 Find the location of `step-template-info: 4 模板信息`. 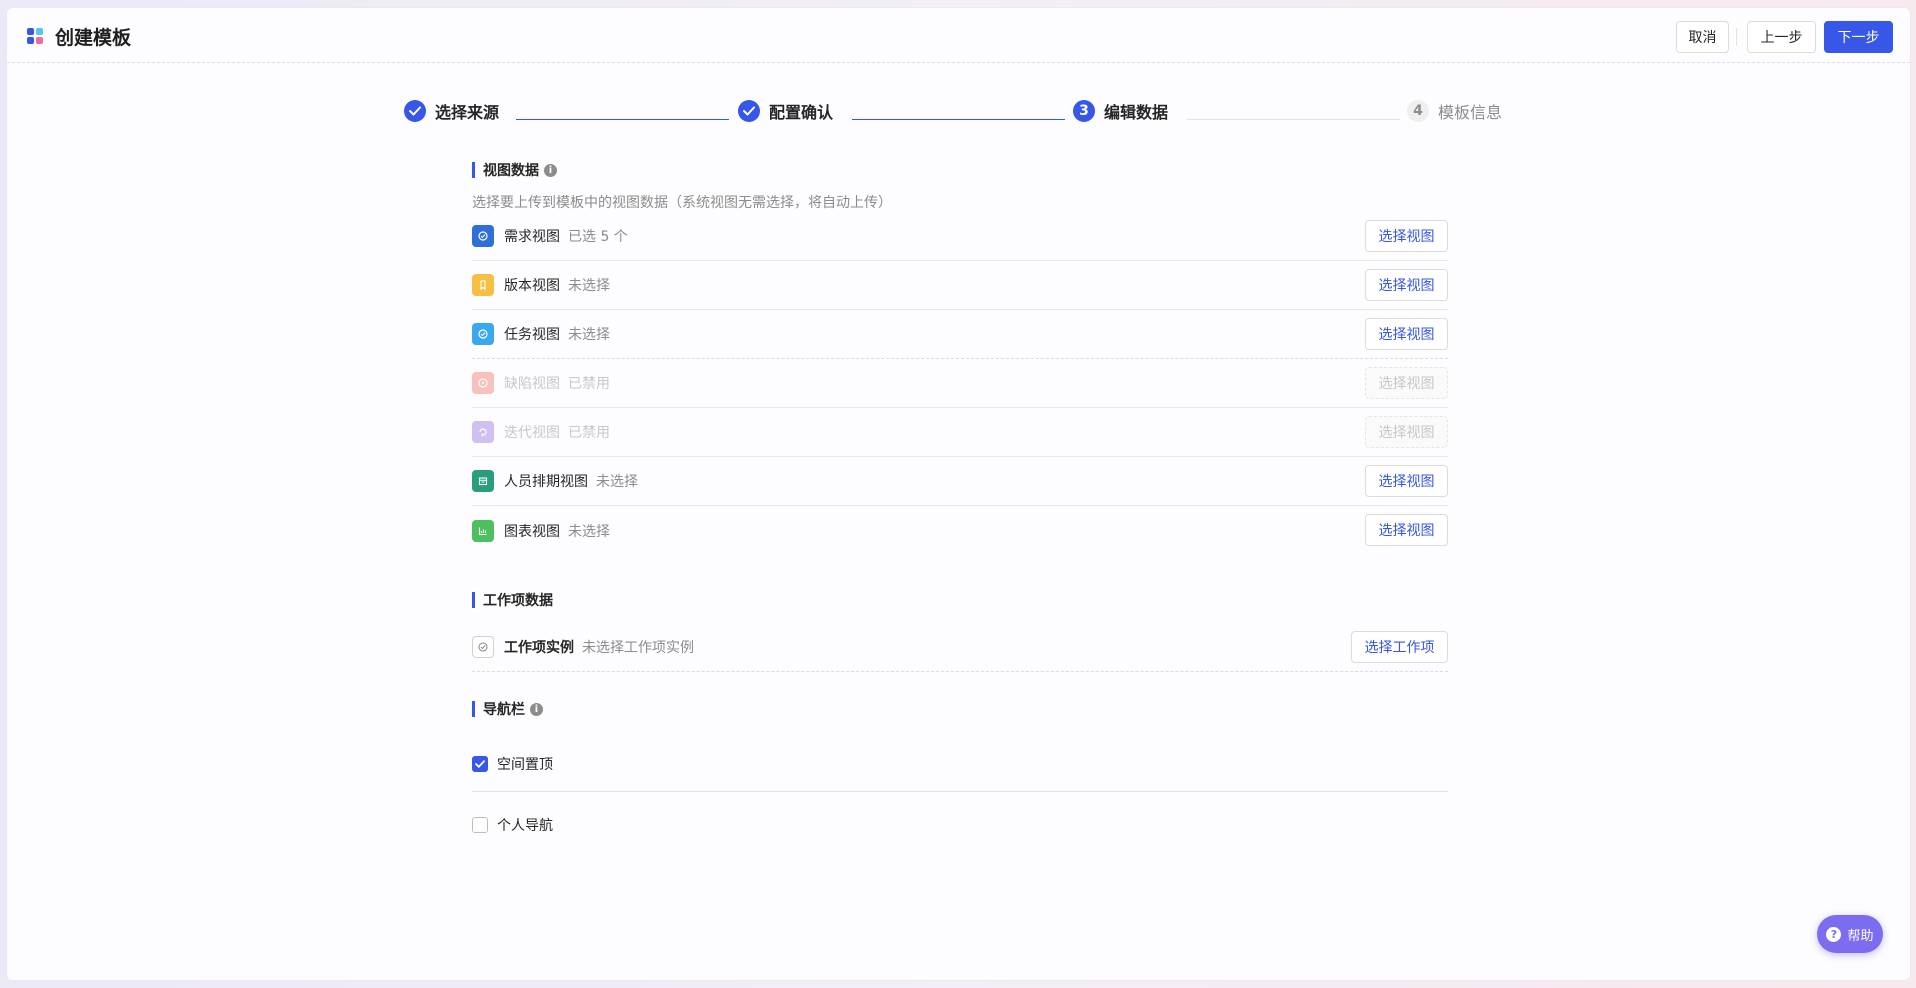

step-template-info: 4 模板信息 is located at coordinates (1454, 111).